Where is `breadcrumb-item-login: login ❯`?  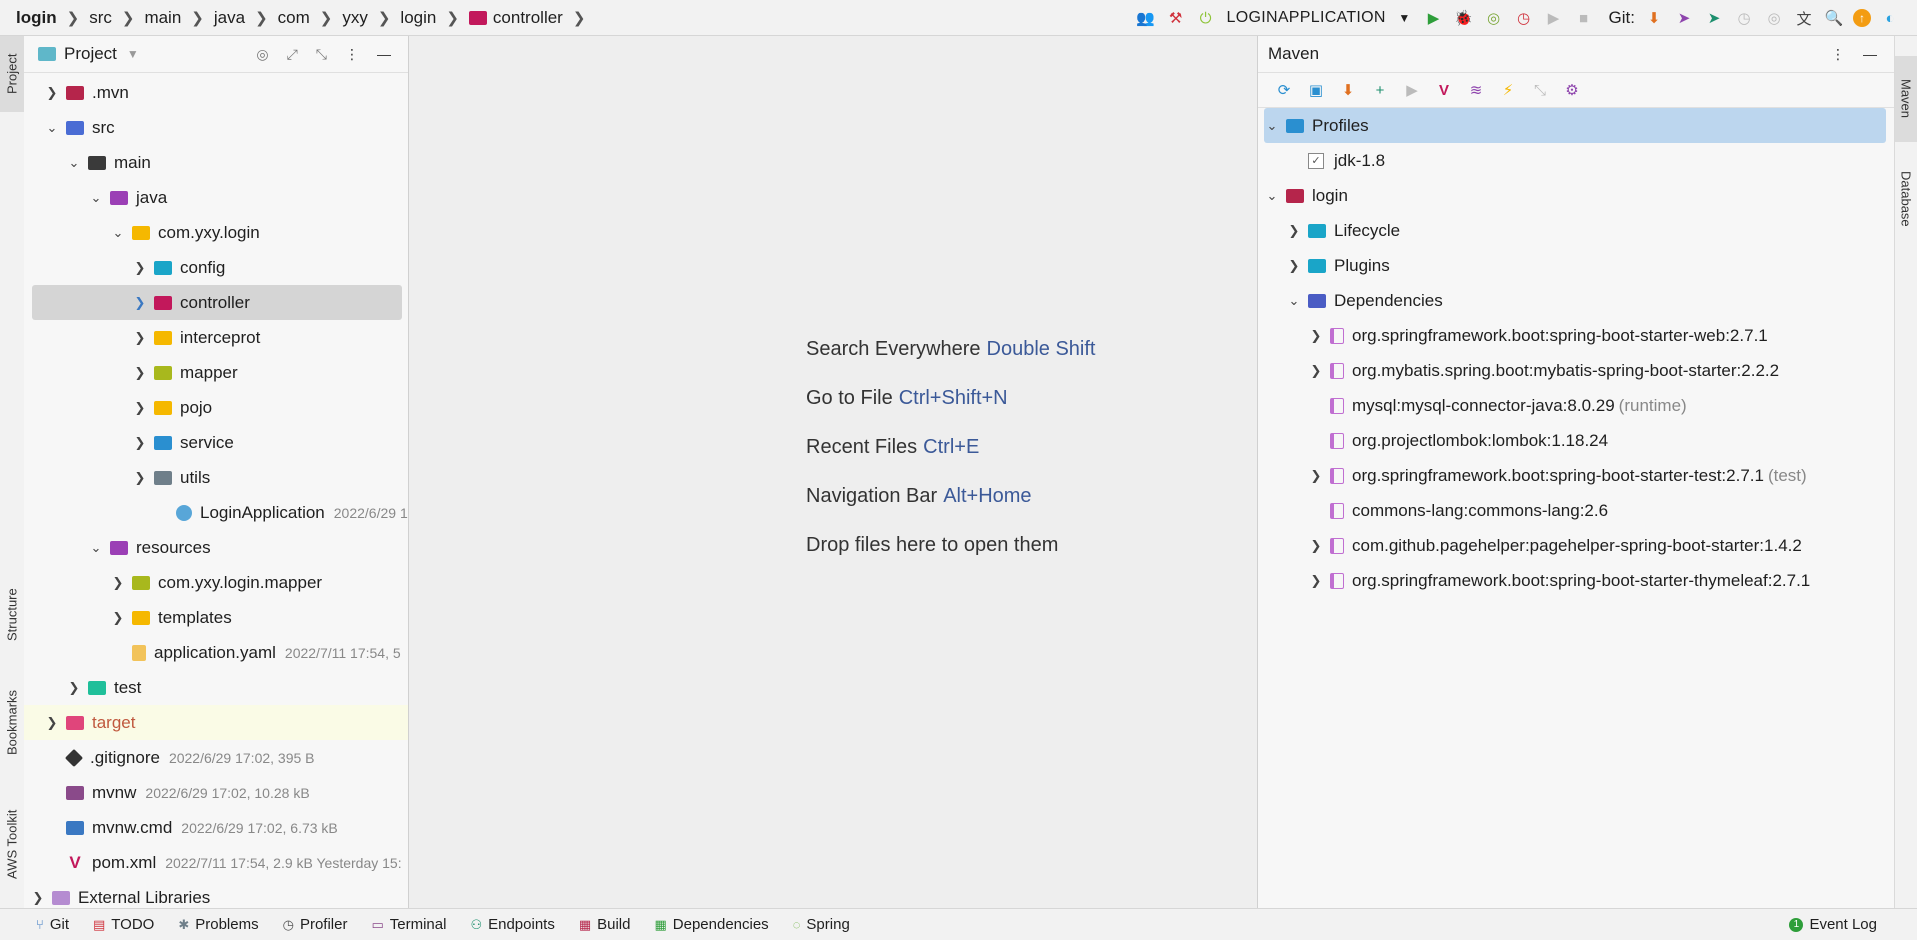
breadcrumb-item-login: login ❯ is located at coordinates (47, 18).